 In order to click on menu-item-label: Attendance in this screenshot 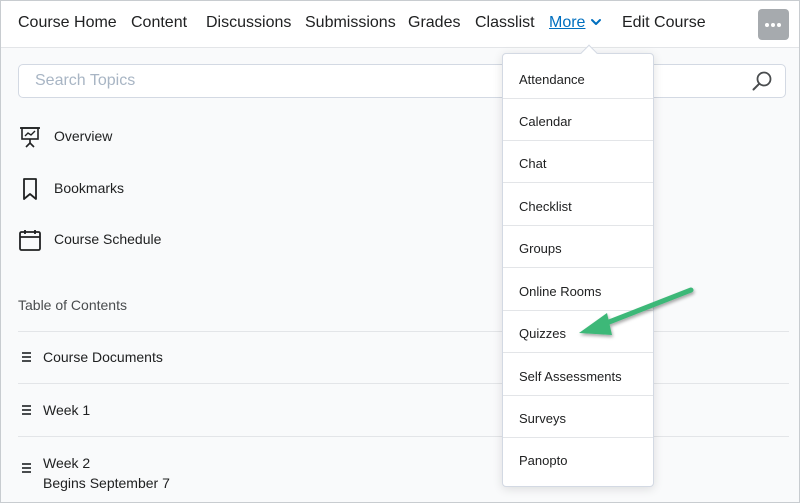, I will do `click(552, 79)`.